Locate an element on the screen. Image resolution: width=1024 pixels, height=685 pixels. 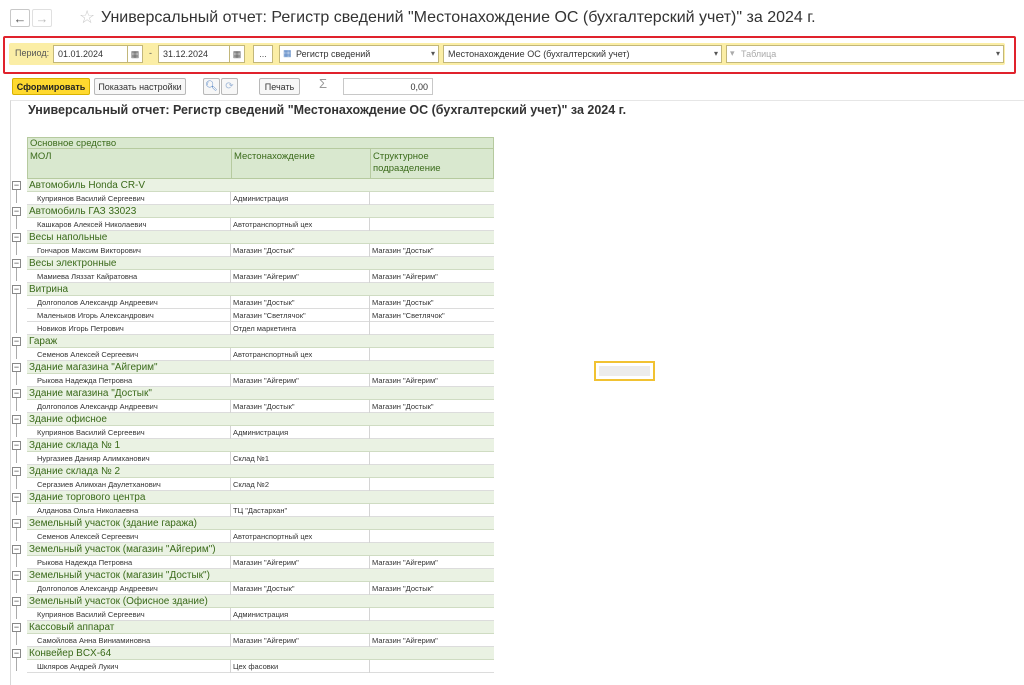
group-row: − Земельный участок (здание гаража) is located at coordinates (252, 523).